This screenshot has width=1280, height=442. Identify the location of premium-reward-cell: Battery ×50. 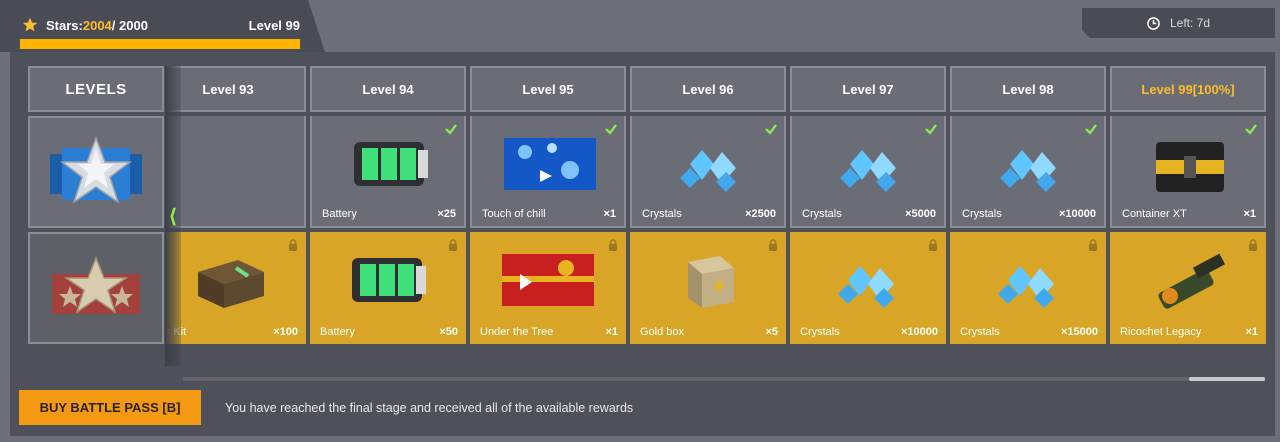
(388, 288).